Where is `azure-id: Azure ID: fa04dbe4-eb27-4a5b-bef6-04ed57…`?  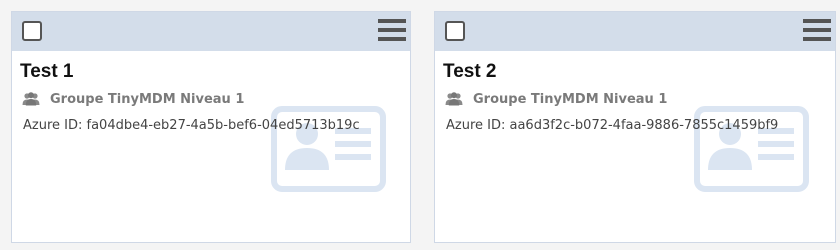
azure-id: Azure ID: fa04dbe4-eb27-4a5b-bef6-04ed57… is located at coordinates (191, 125).